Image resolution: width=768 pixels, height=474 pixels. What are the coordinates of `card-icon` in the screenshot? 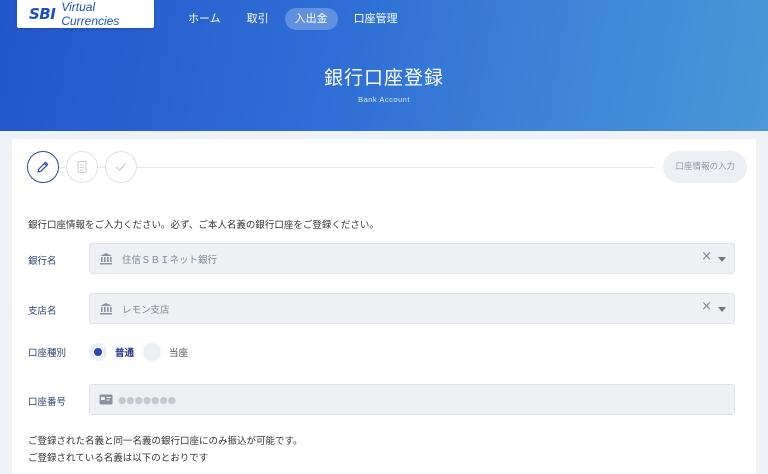 It's located at (106, 399).